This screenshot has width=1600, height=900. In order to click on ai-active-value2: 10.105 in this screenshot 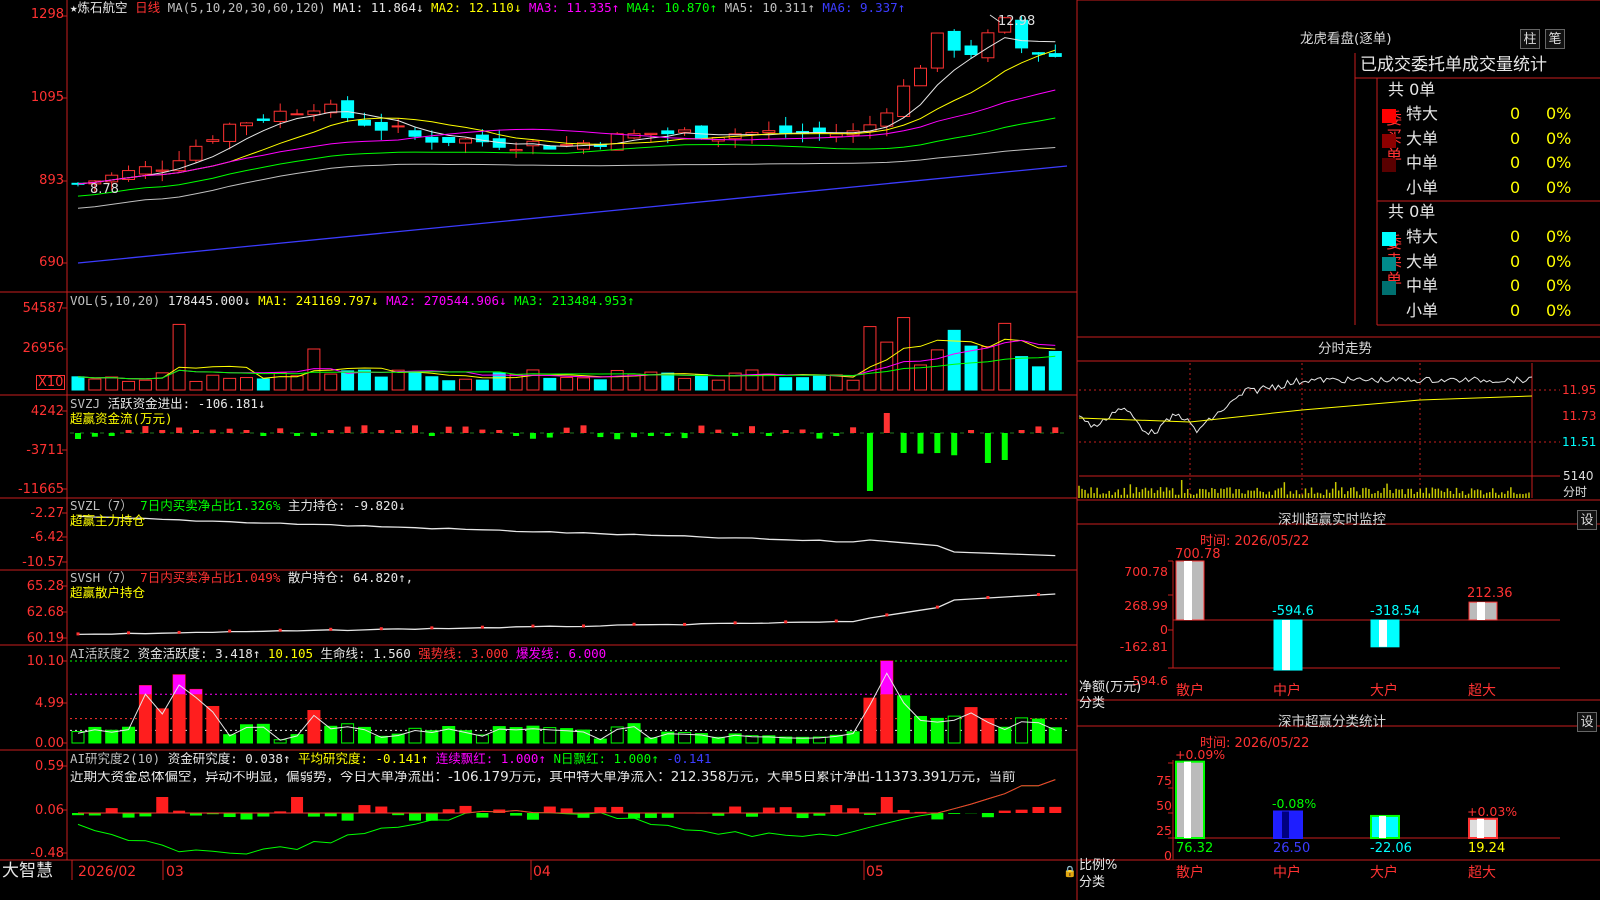, I will do `click(290, 653)`.